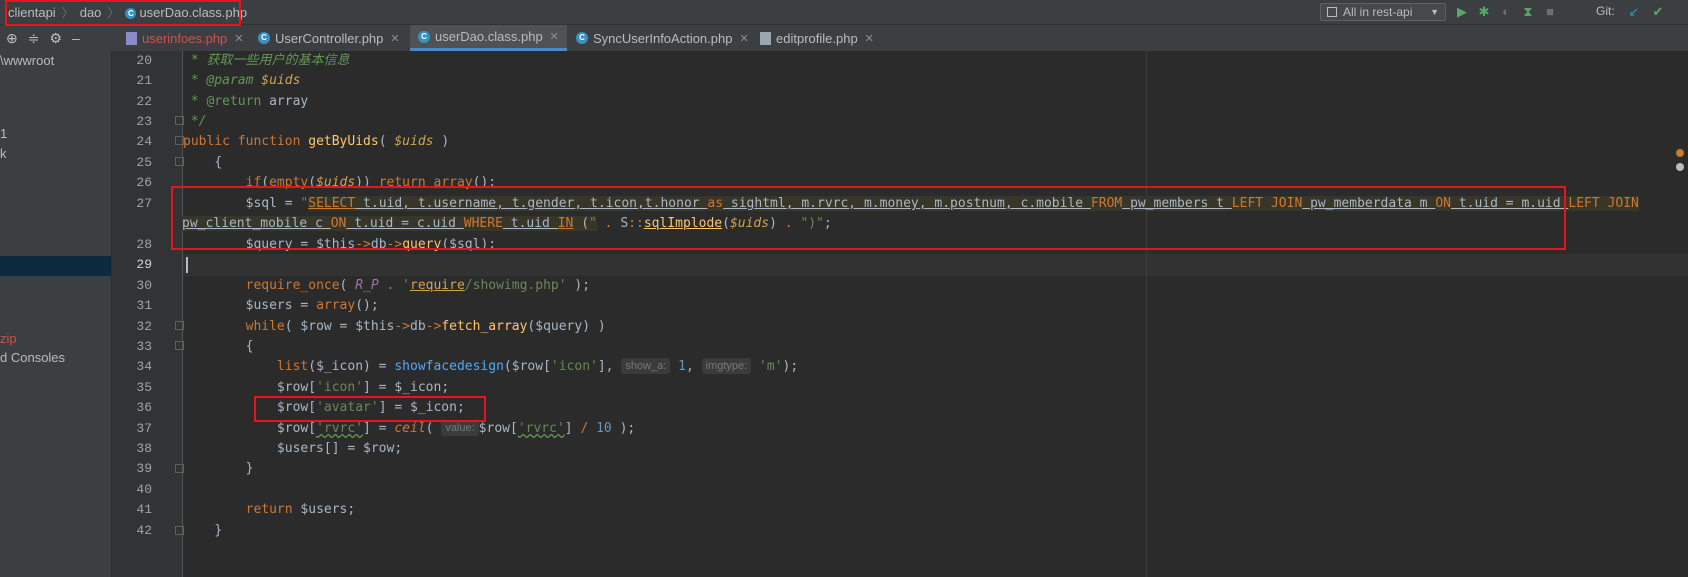  What do you see at coordinates (12, 38) in the screenshot?
I see `locate-icon: ⊕` at bounding box center [12, 38].